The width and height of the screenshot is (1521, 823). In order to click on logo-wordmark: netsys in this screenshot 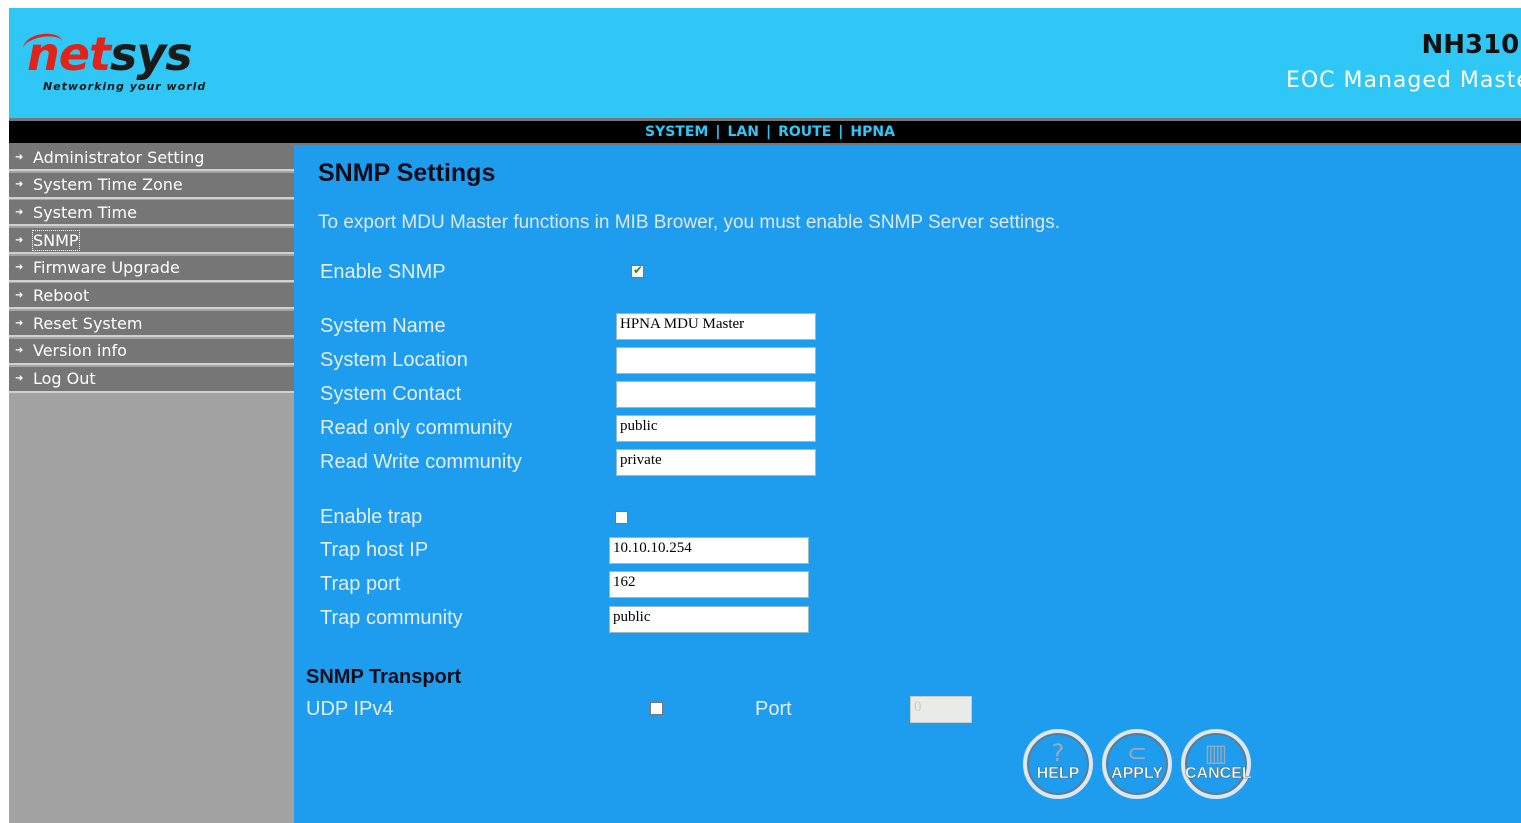, I will do `click(113, 54)`.